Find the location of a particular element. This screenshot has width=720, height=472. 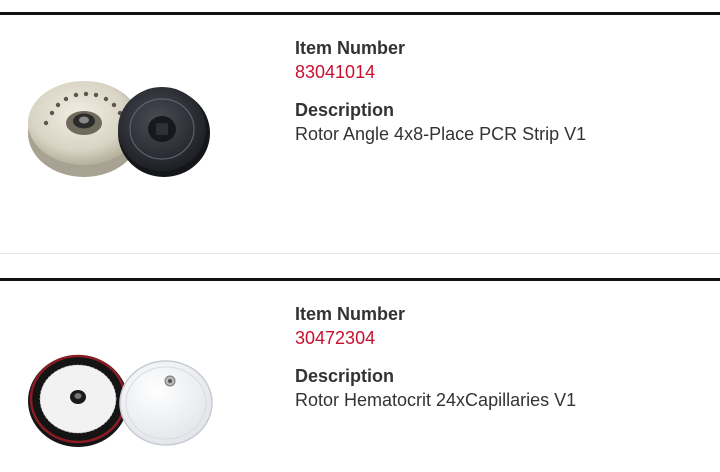

rotor-angle-icon is located at coordinates (119, 129).